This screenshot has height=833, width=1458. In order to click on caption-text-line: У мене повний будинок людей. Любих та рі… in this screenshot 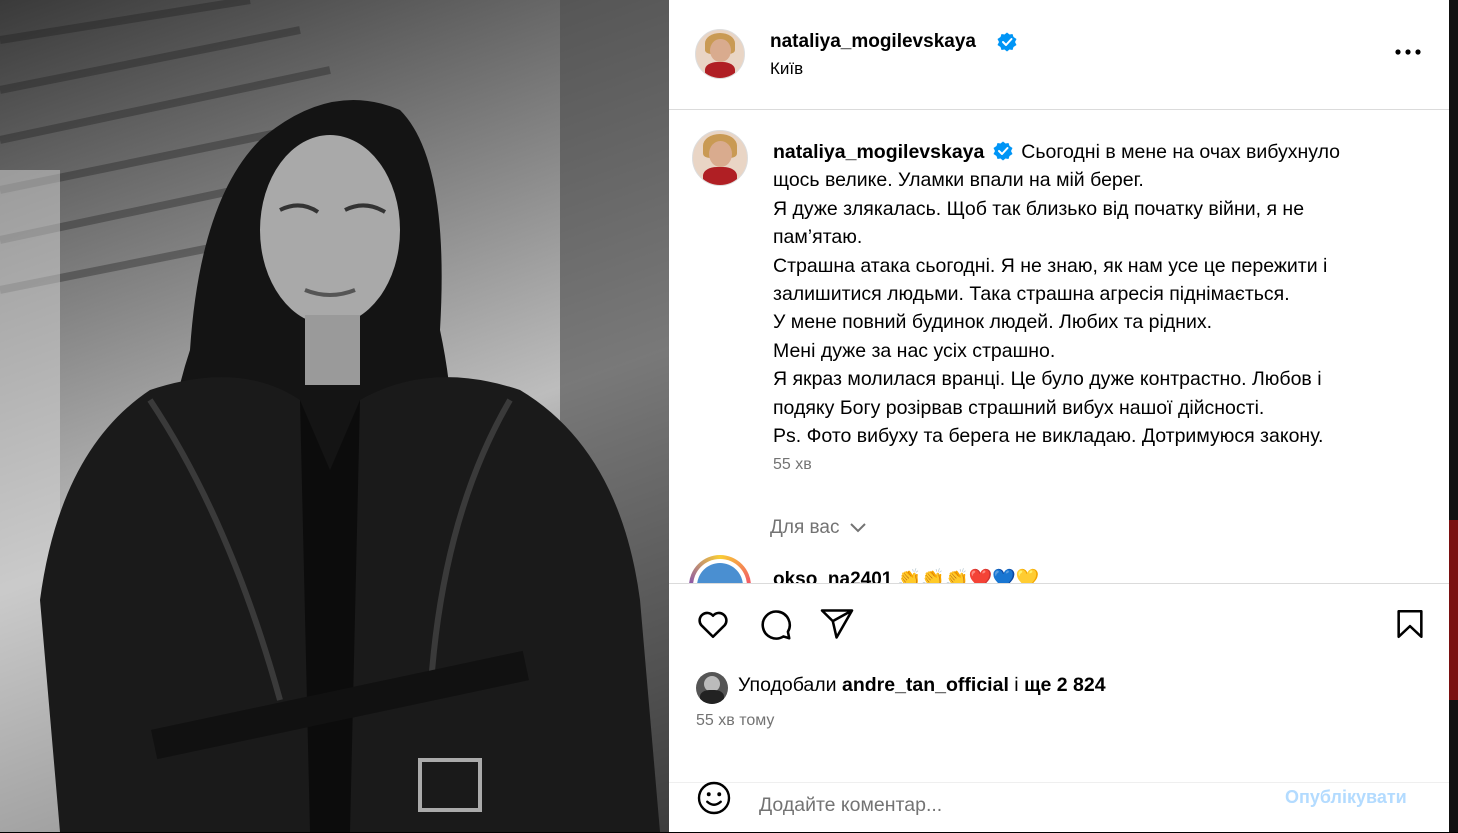, I will do `click(993, 322)`.